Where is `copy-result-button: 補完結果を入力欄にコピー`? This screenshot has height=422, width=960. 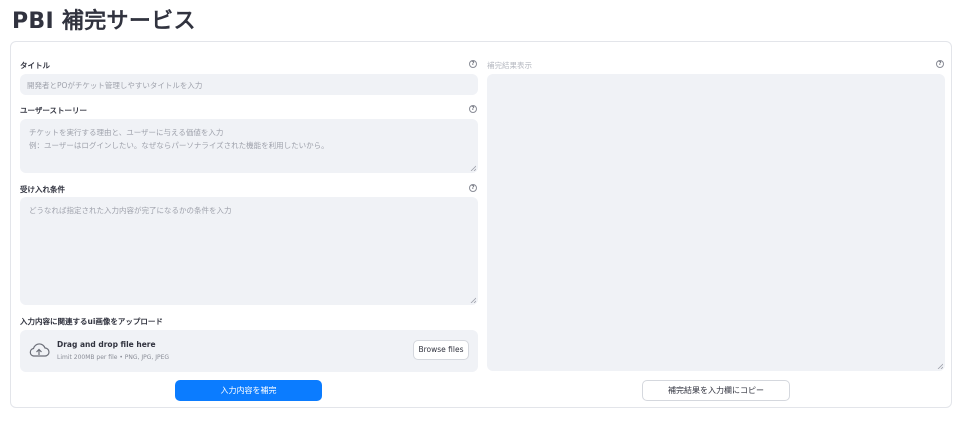 copy-result-button: 補完結果を入力欄にコピー is located at coordinates (716, 390).